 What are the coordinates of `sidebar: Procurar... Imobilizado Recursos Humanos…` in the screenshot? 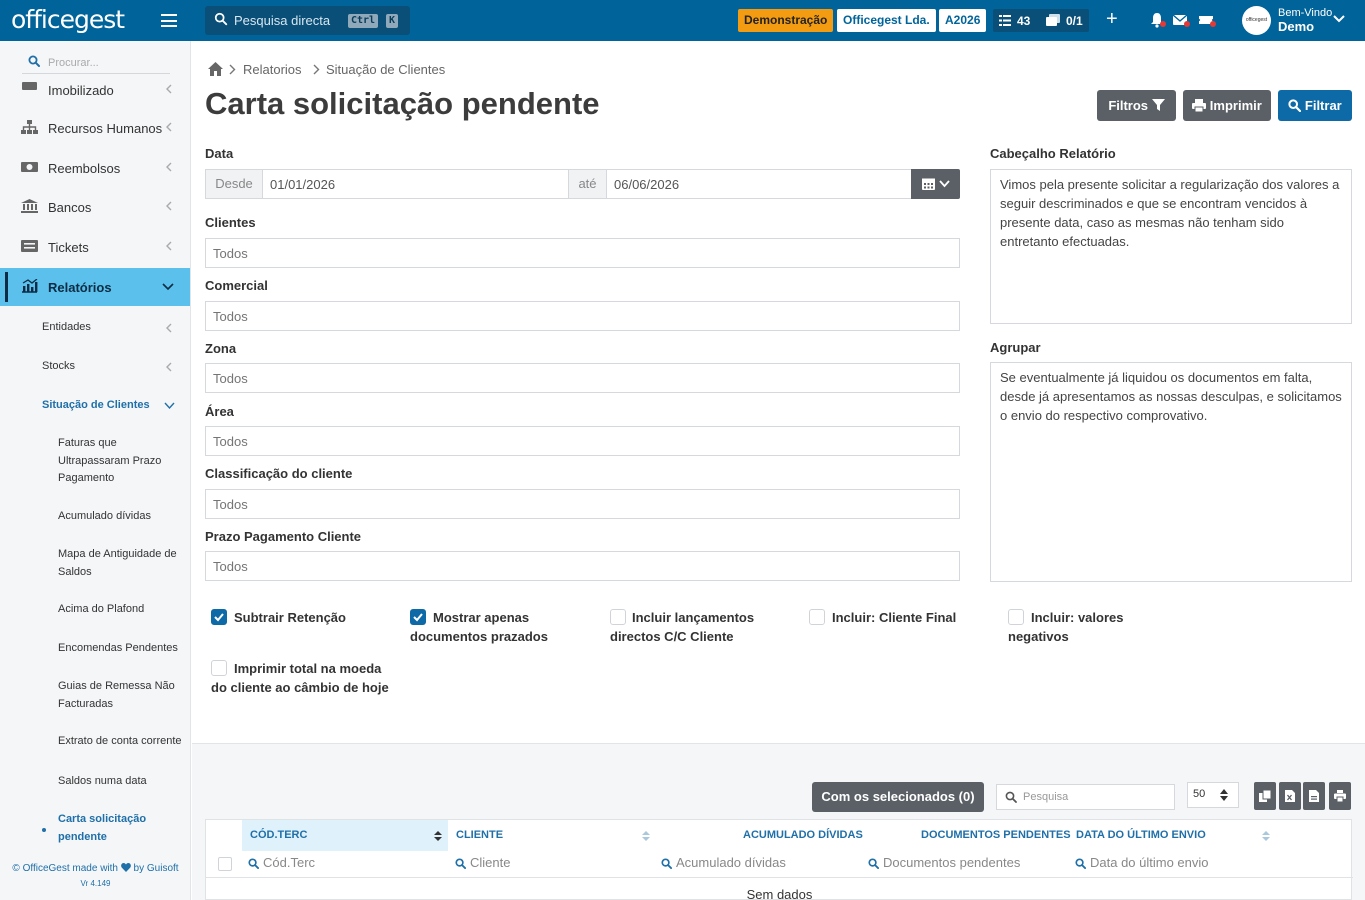 It's located at (95, 470).